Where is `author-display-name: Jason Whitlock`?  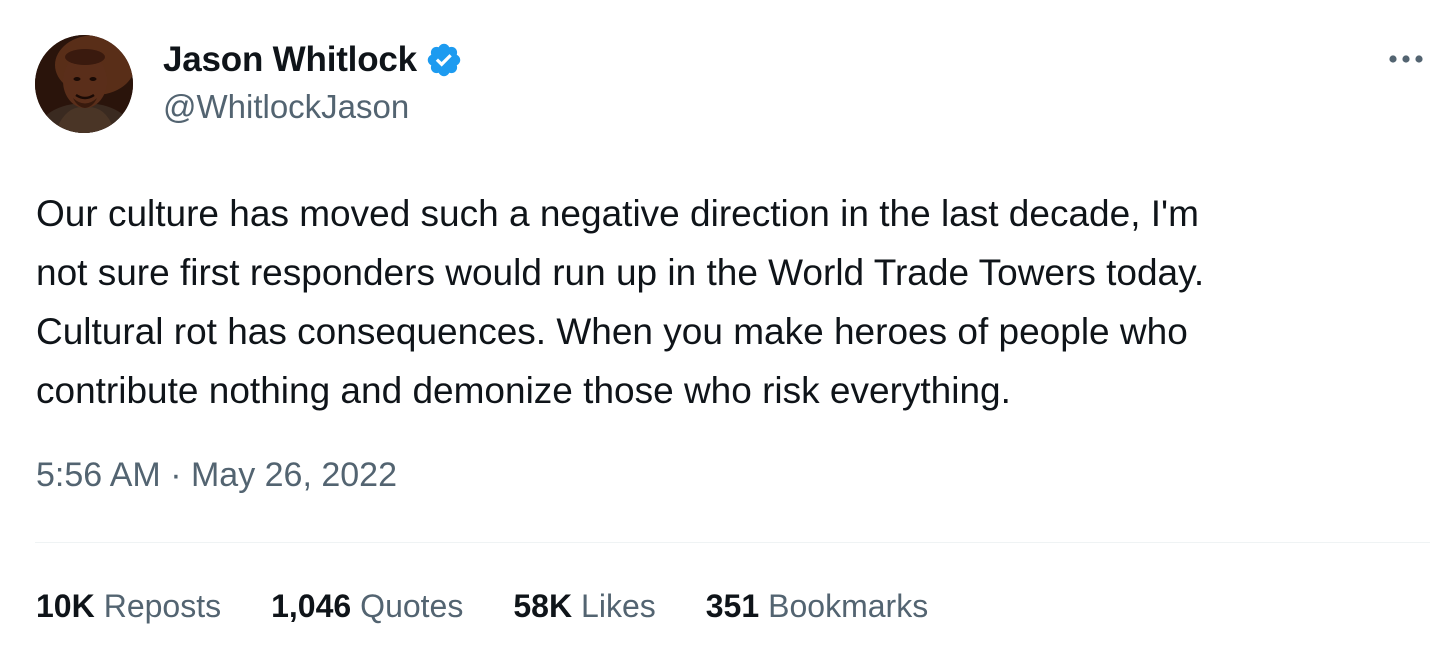
author-display-name: Jason Whitlock is located at coordinates (290, 60).